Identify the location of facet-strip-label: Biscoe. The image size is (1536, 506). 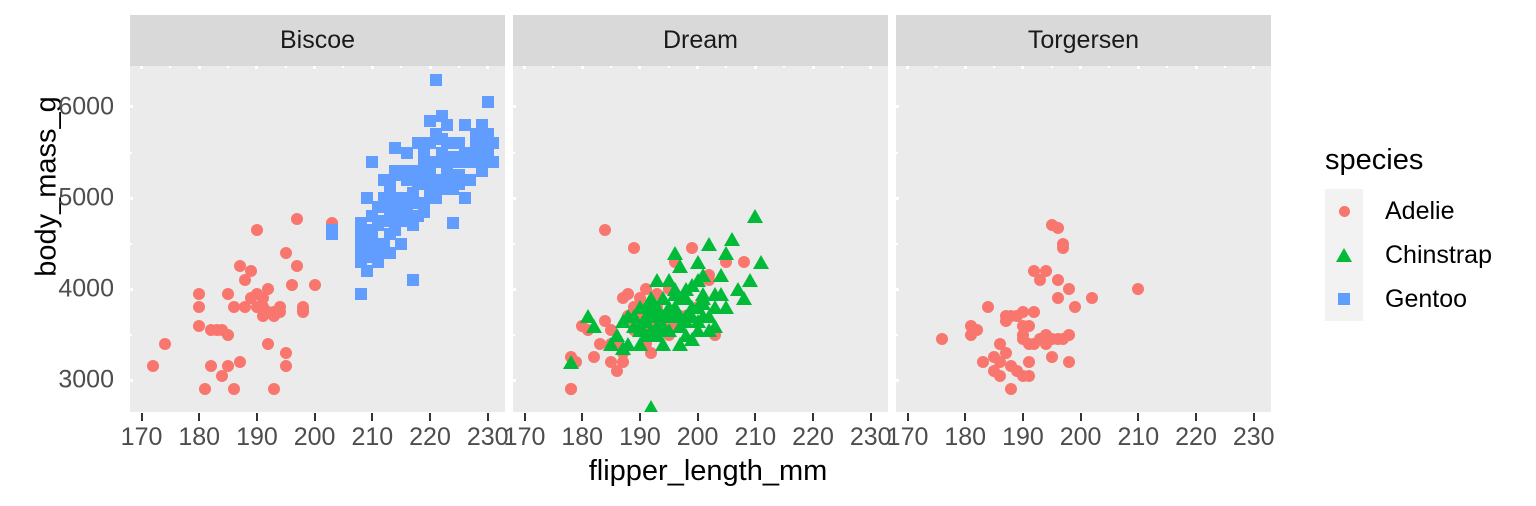
(317, 40).